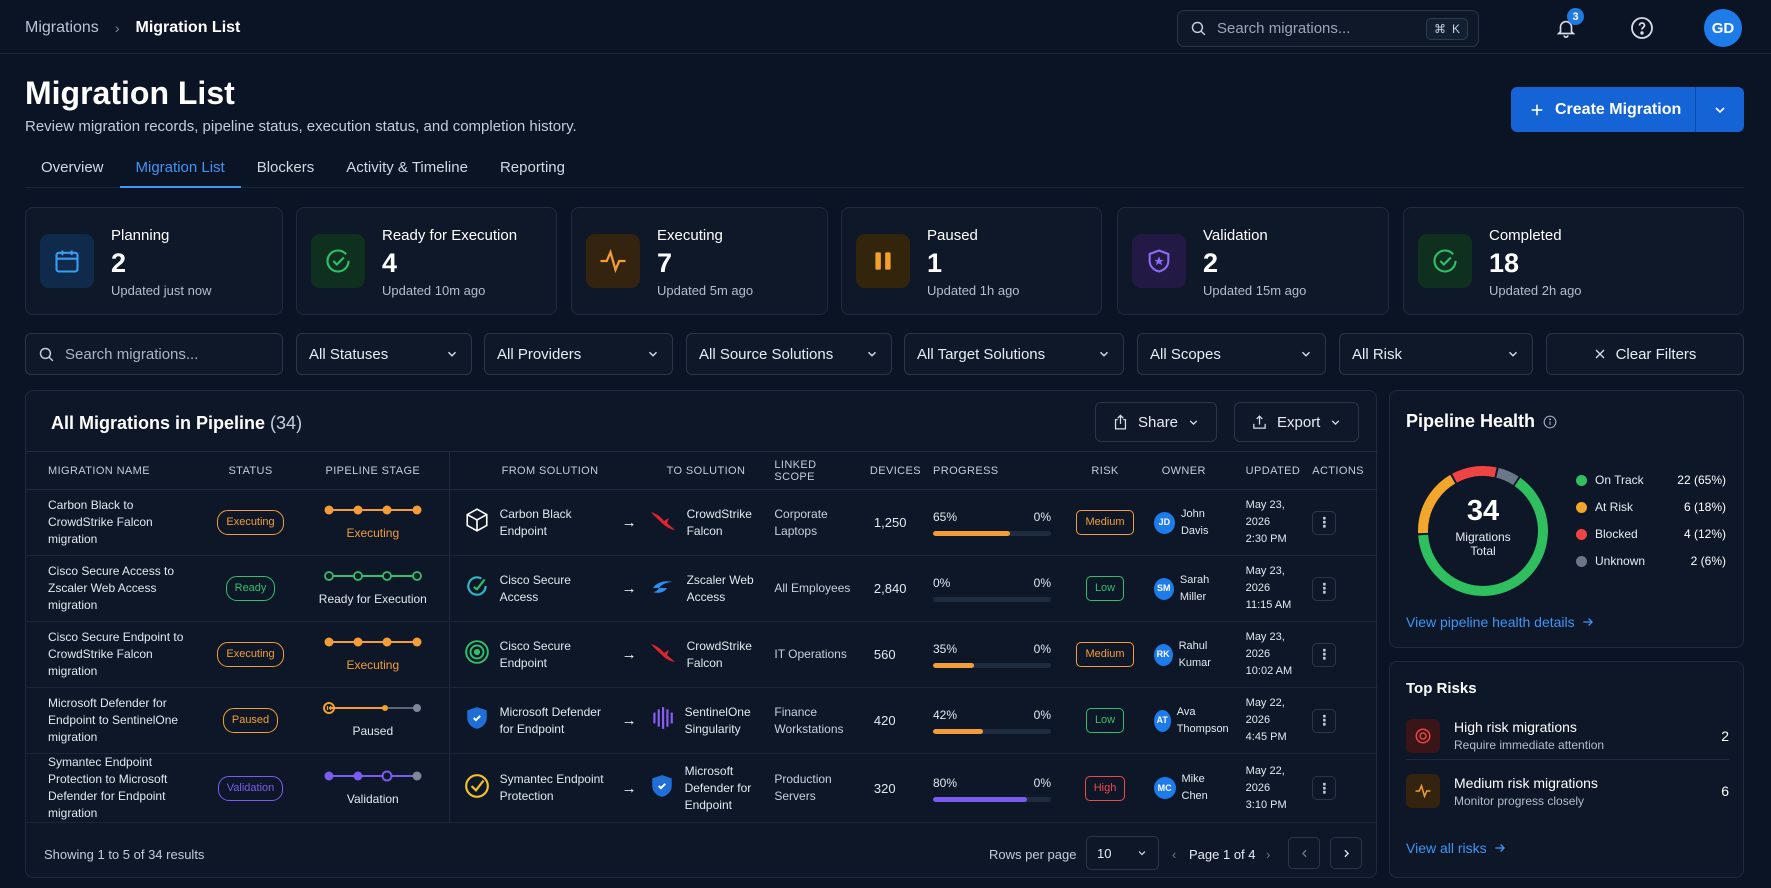  I want to click on col-progress: PROGRESS, so click(998, 470).